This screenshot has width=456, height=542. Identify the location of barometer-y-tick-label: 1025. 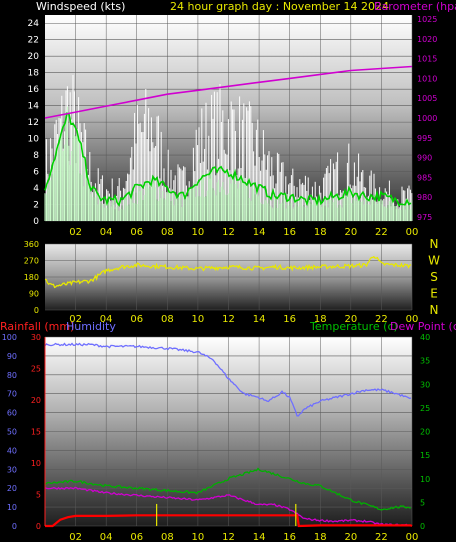
(427, 19).